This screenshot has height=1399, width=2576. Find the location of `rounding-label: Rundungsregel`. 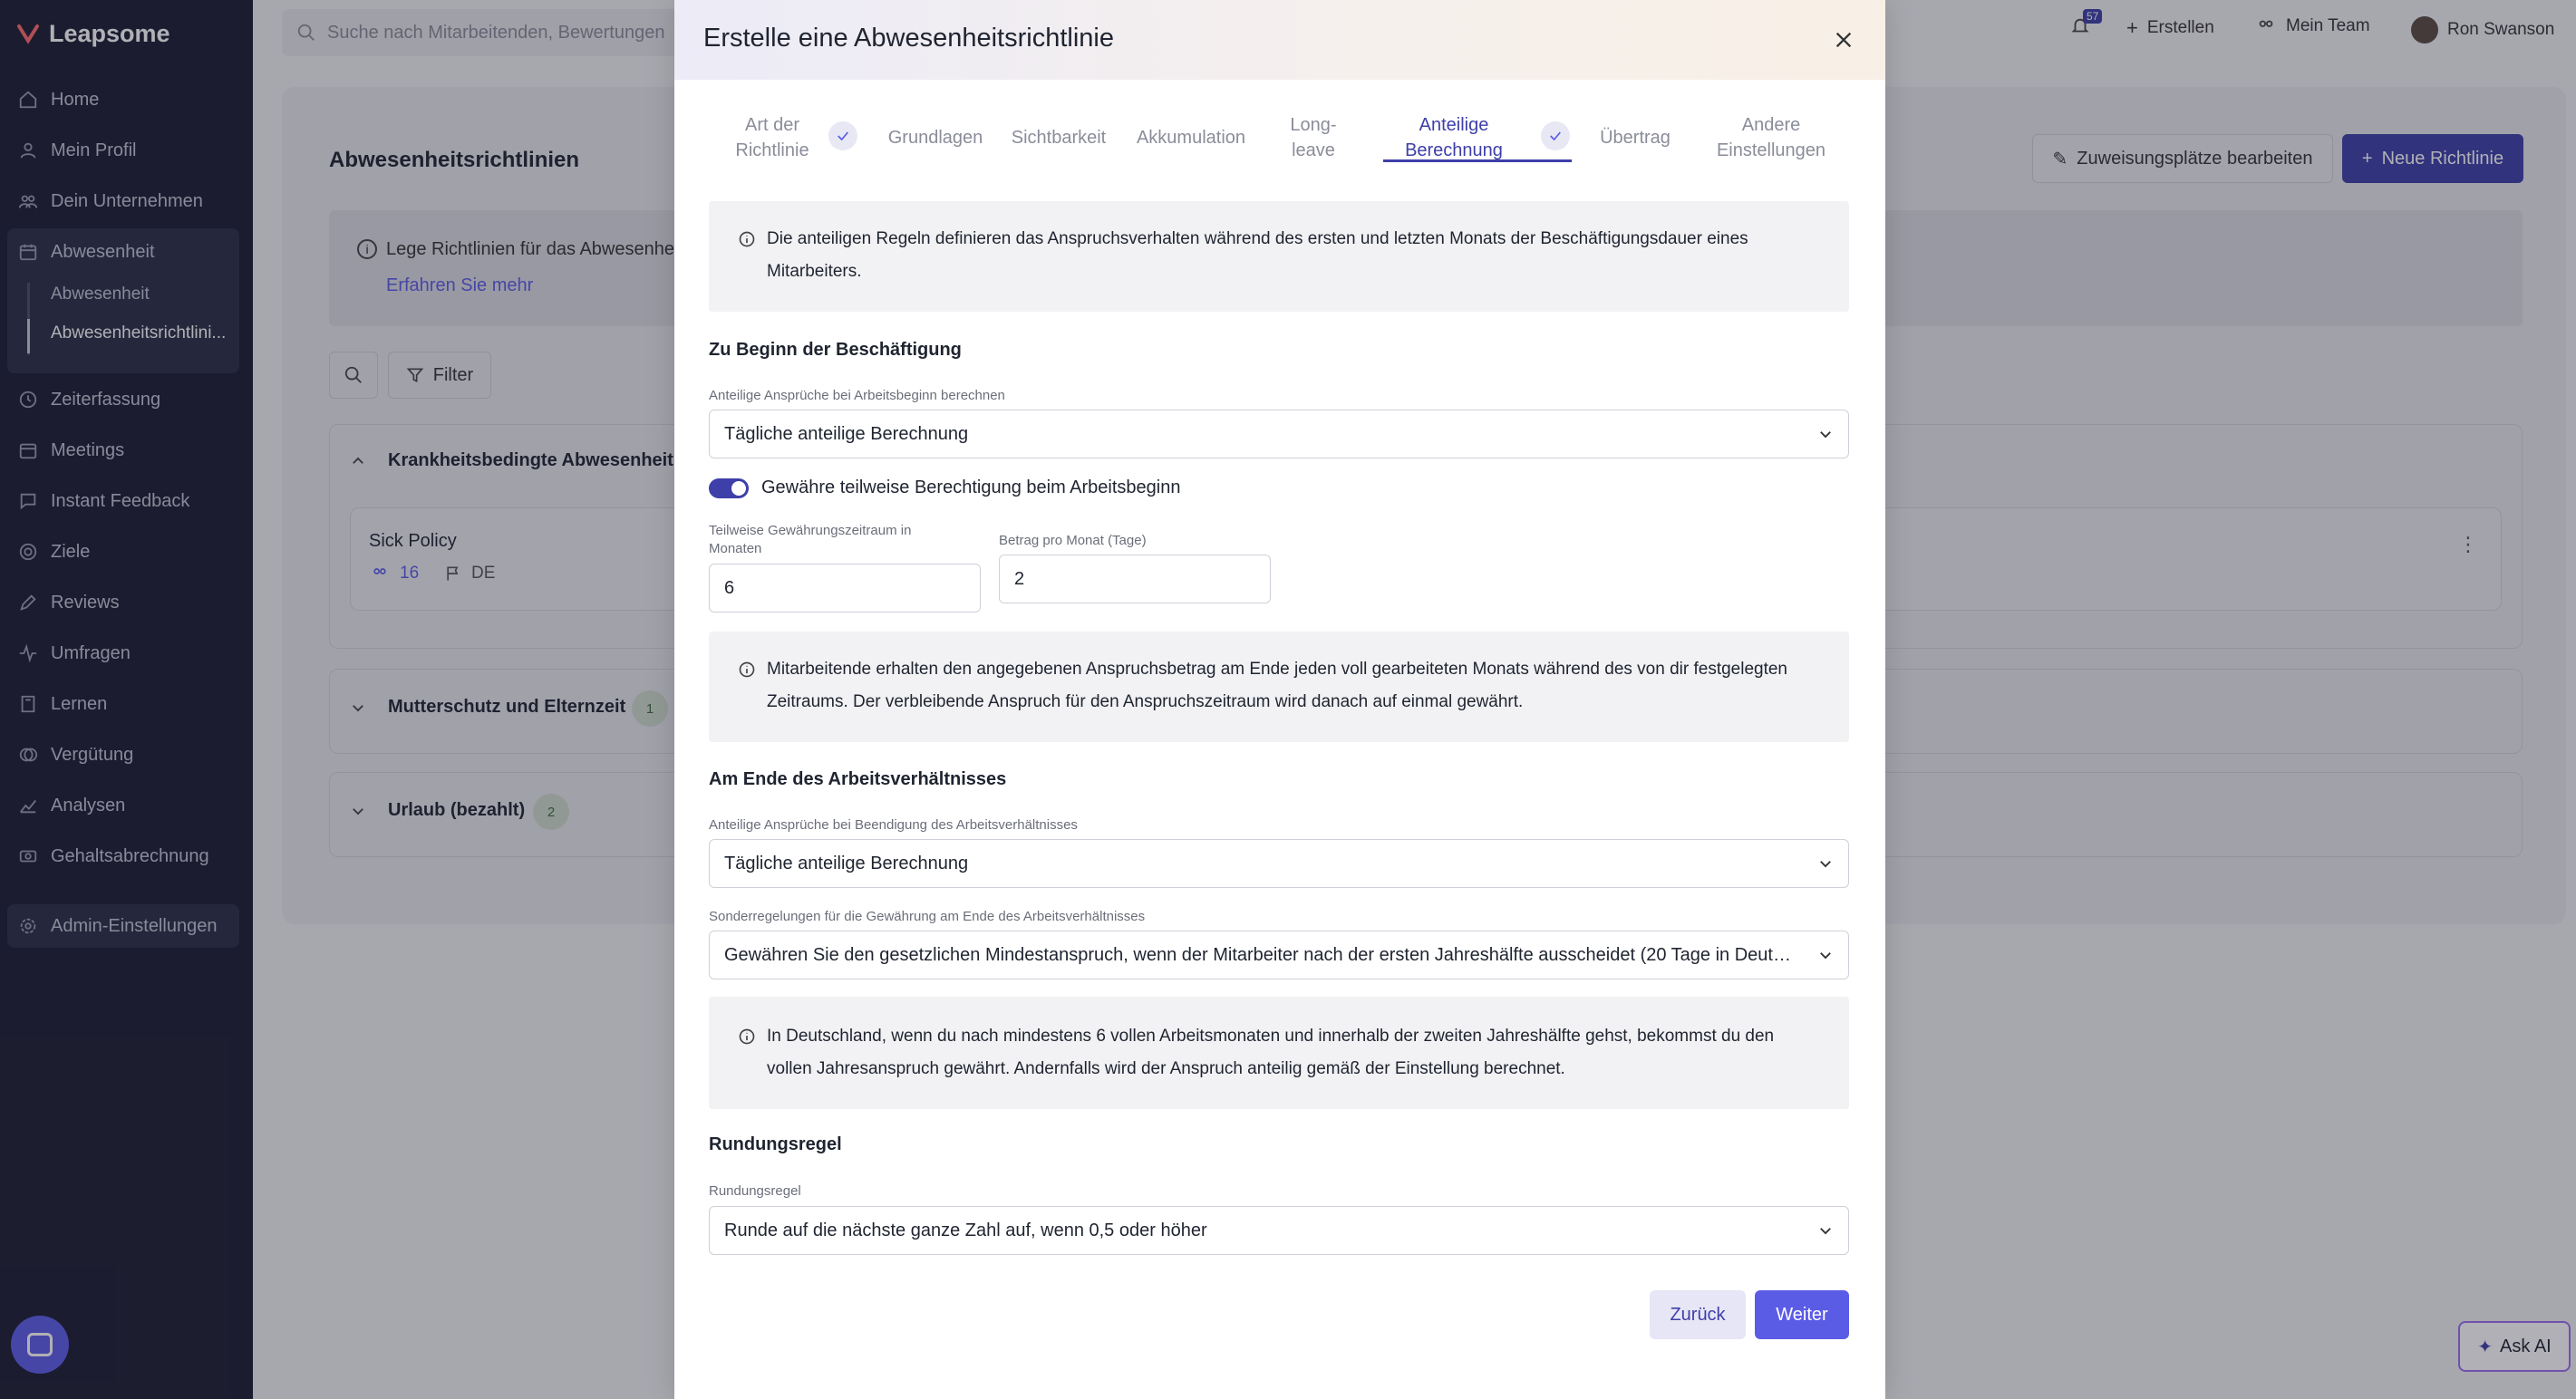

rounding-label: Rundungsregel is located at coordinates (755, 1191).